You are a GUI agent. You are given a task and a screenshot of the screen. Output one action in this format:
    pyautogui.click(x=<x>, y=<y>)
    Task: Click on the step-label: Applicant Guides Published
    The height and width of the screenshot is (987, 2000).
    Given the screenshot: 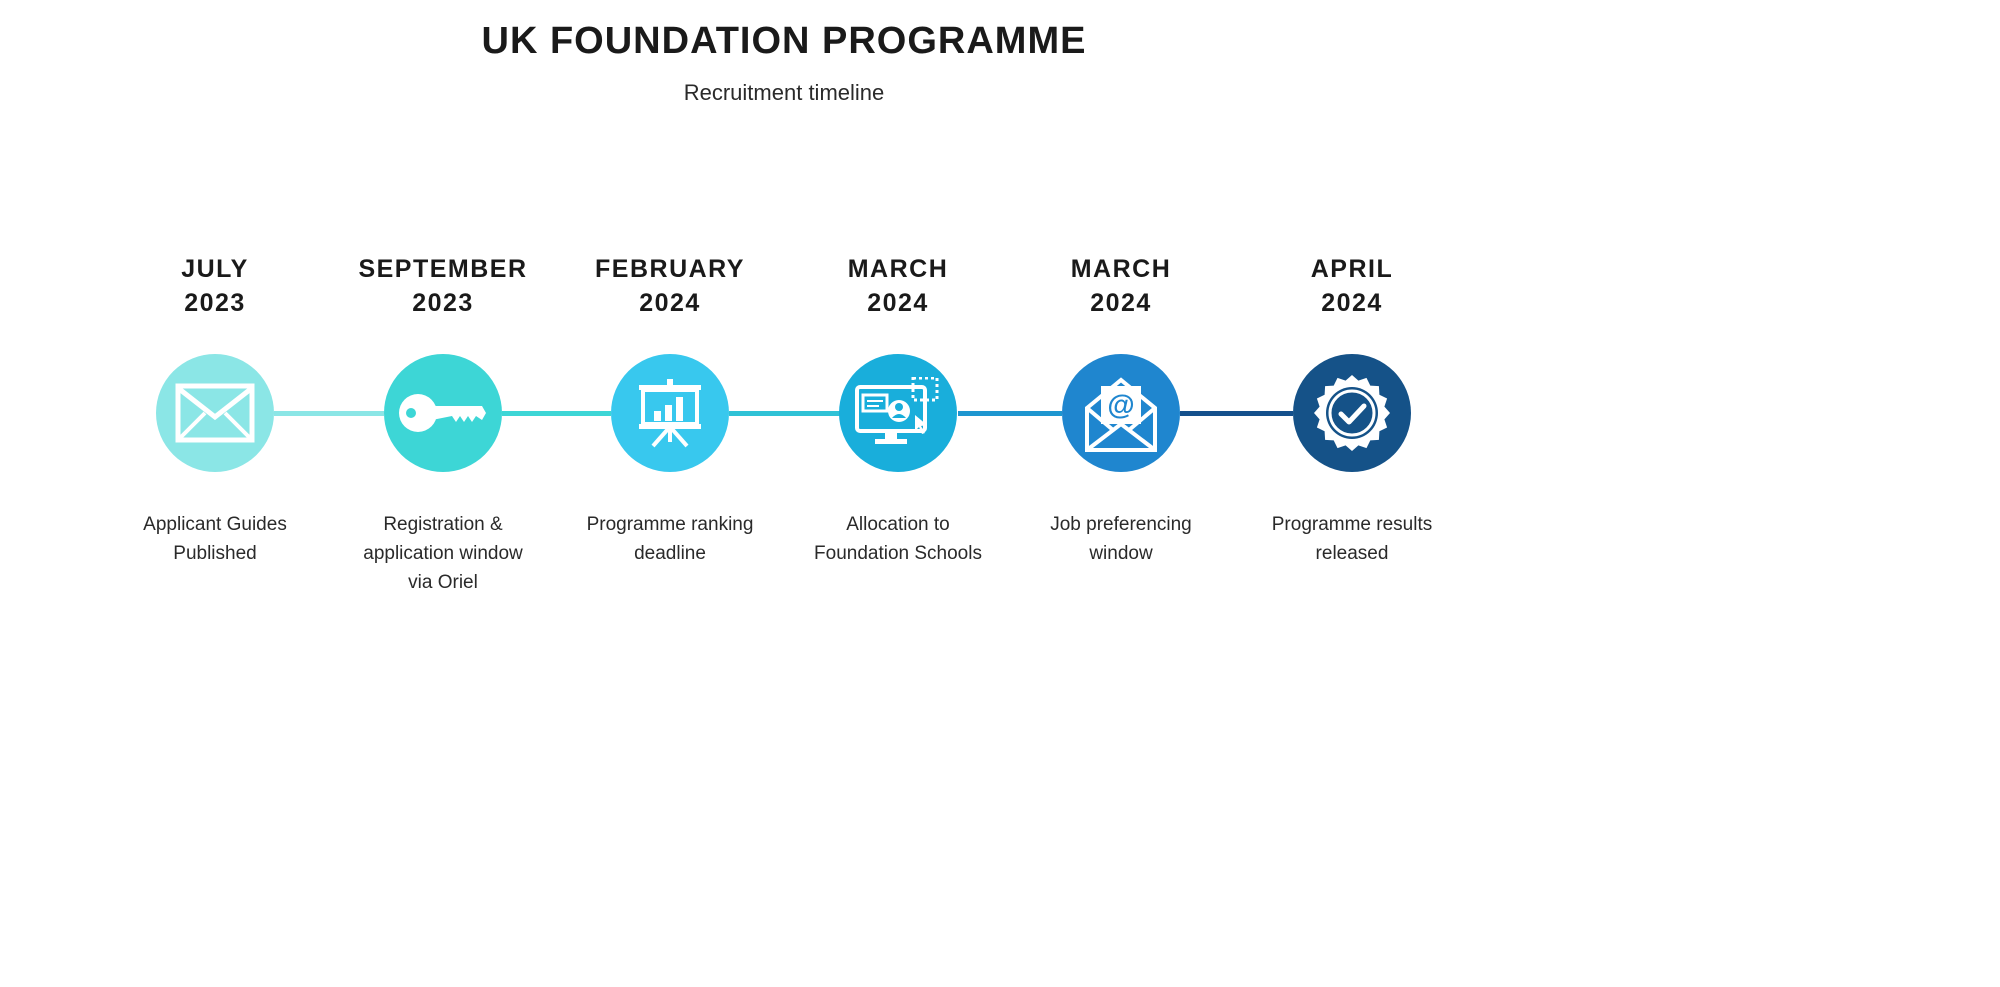 What is the action you would take?
    pyautogui.click(x=215, y=539)
    